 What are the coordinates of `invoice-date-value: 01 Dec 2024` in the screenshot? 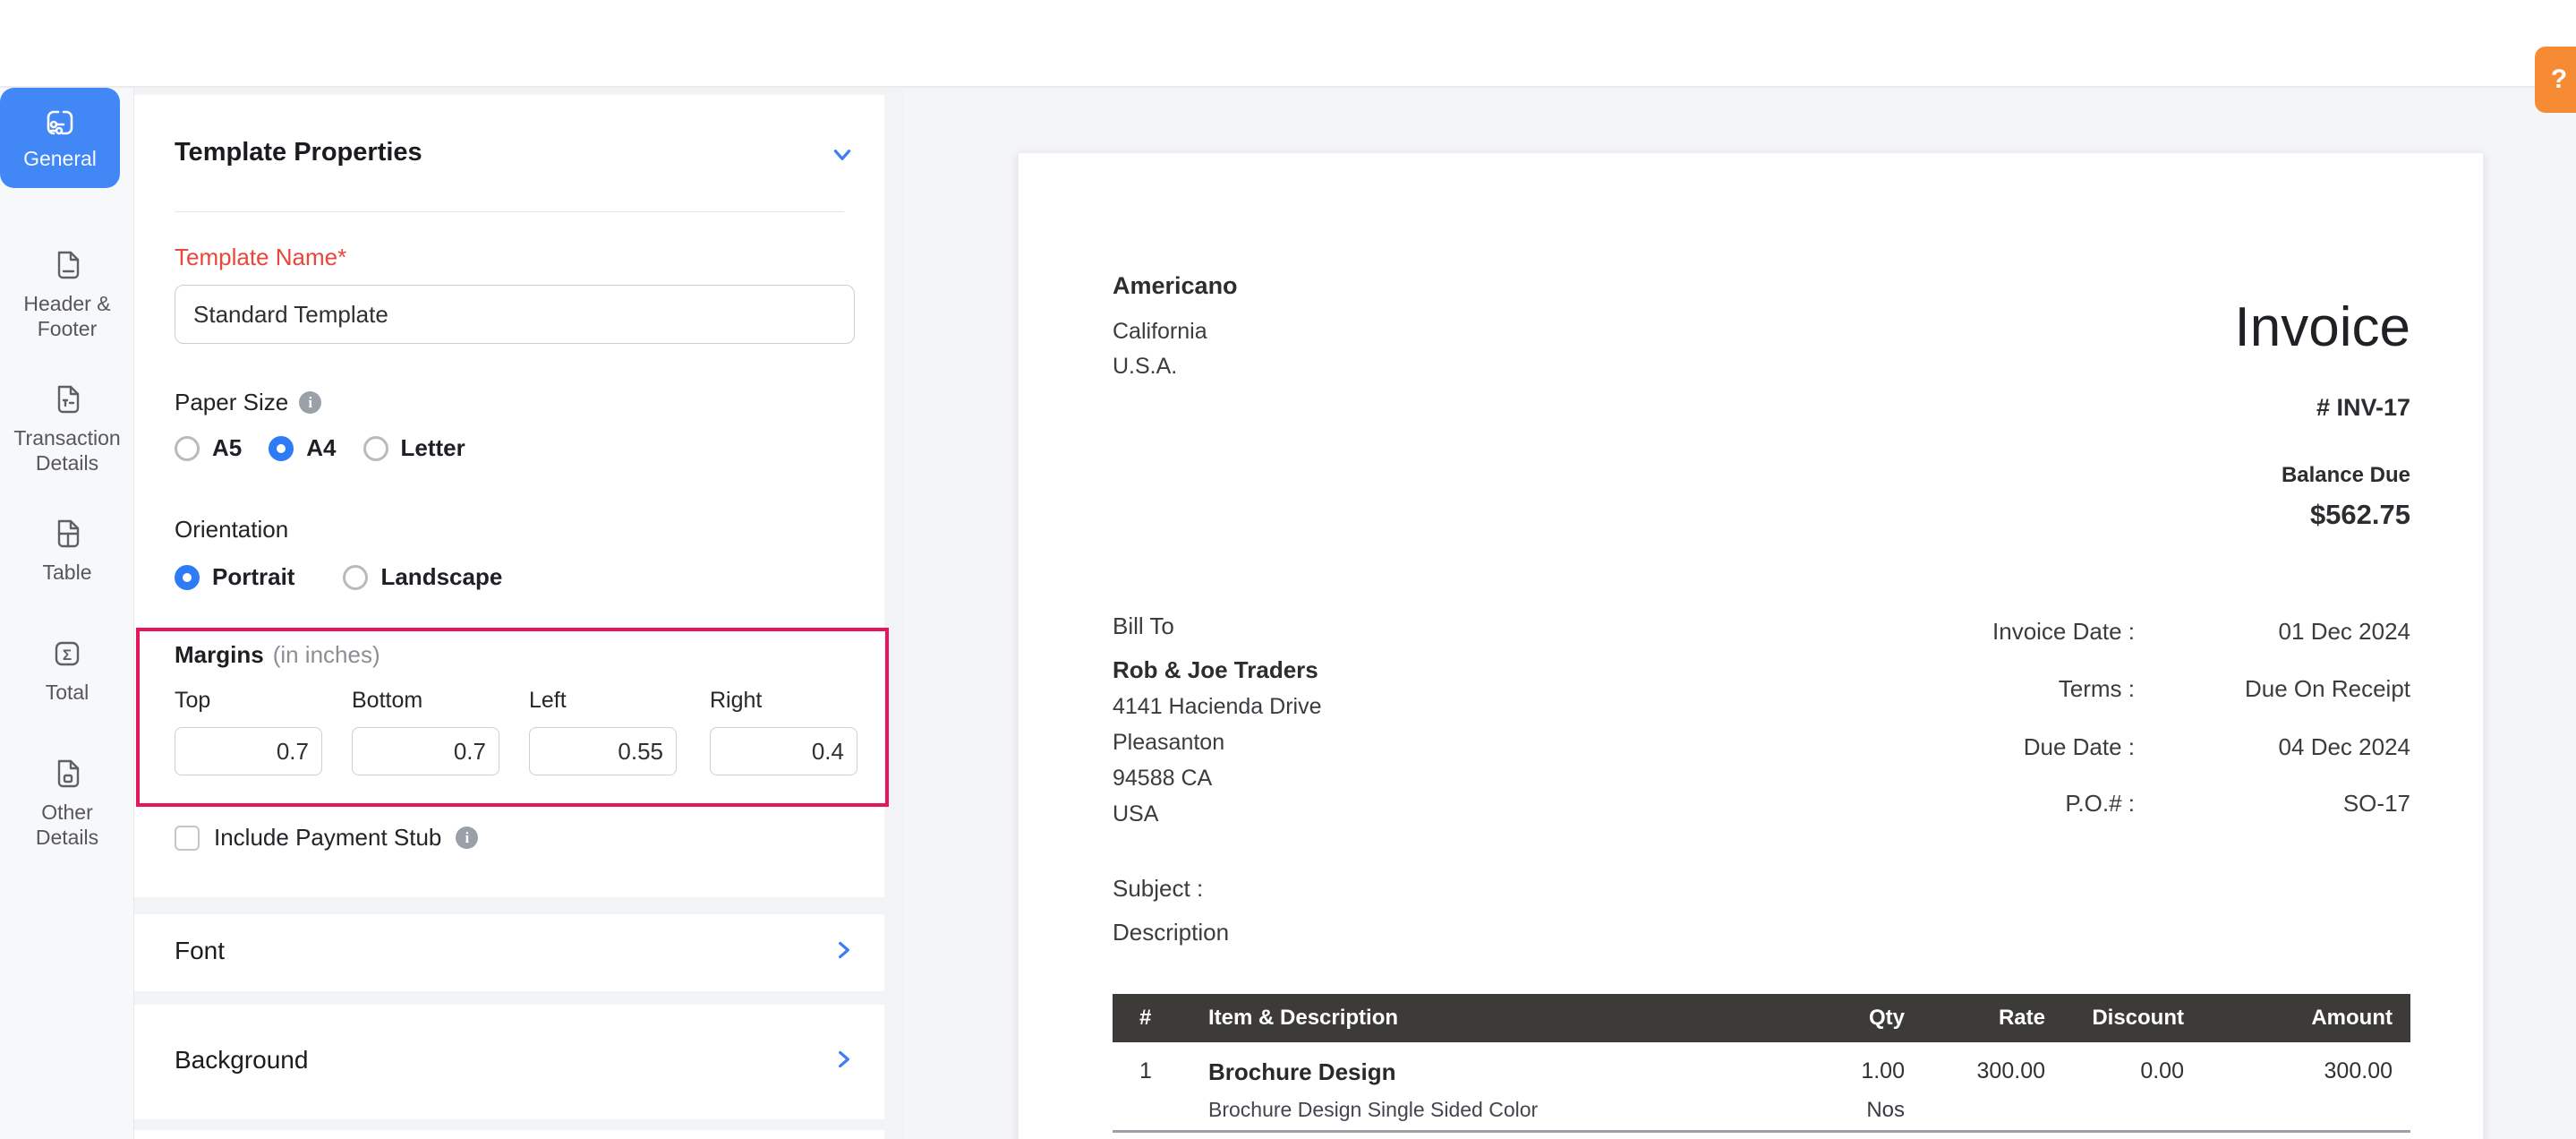 It's located at (2344, 631).